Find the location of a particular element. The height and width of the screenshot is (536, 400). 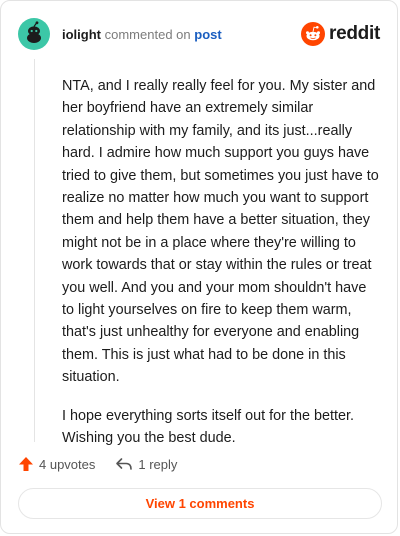

post-link: post is located at coordinates (207, 34).